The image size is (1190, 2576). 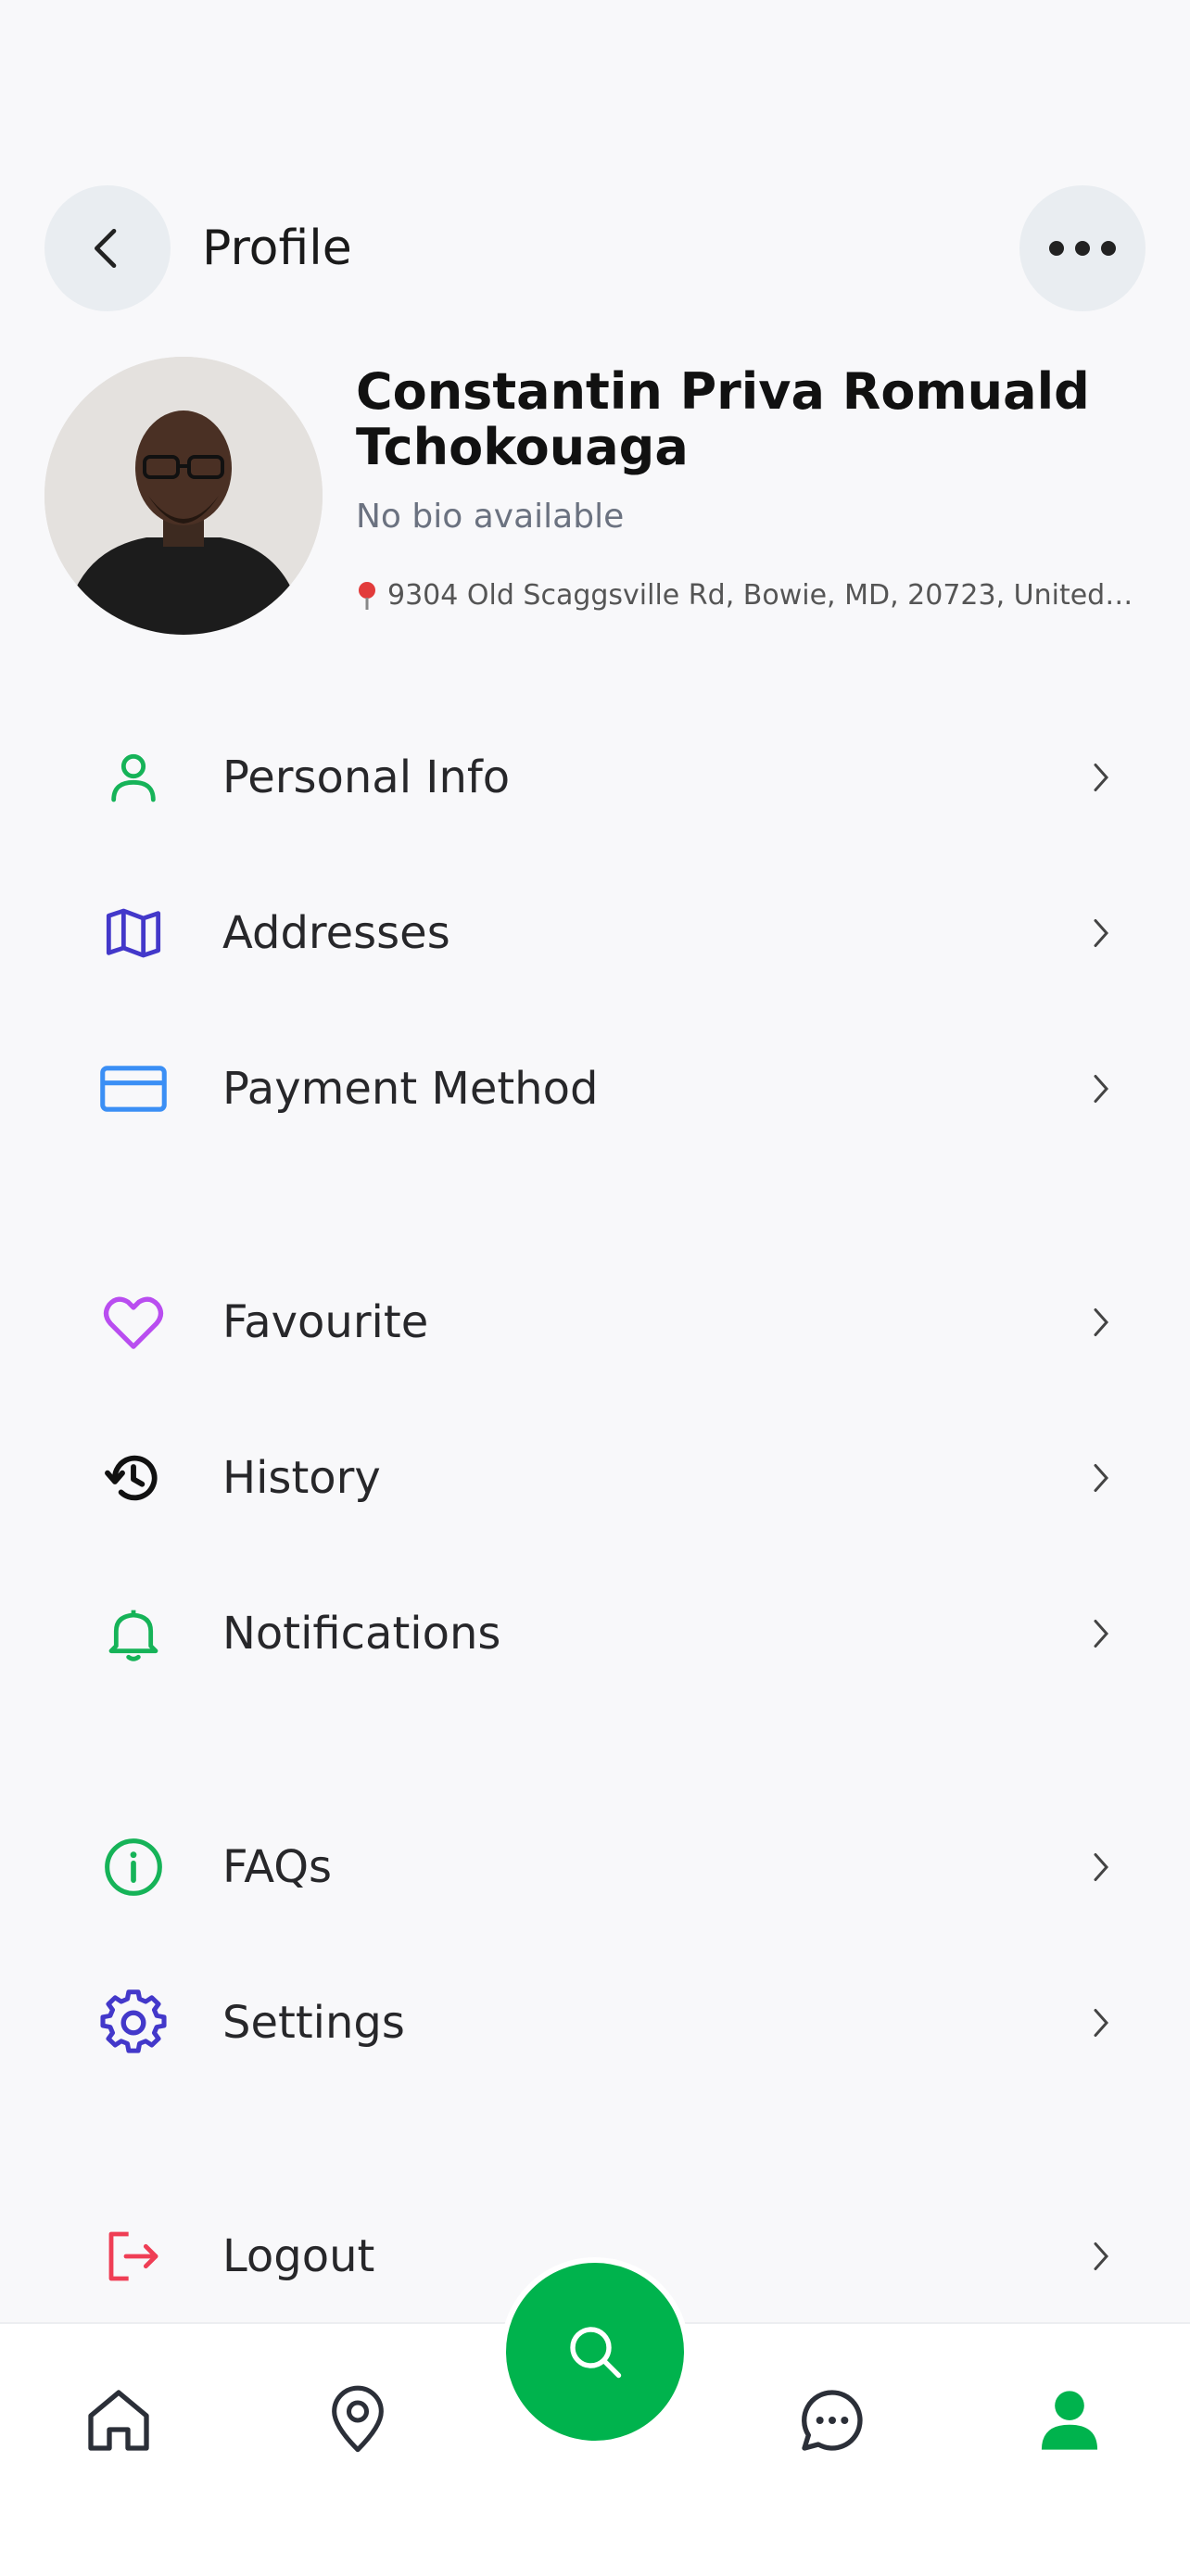 I want to click on menu-label: Addresses, so click(x=336, y=933).